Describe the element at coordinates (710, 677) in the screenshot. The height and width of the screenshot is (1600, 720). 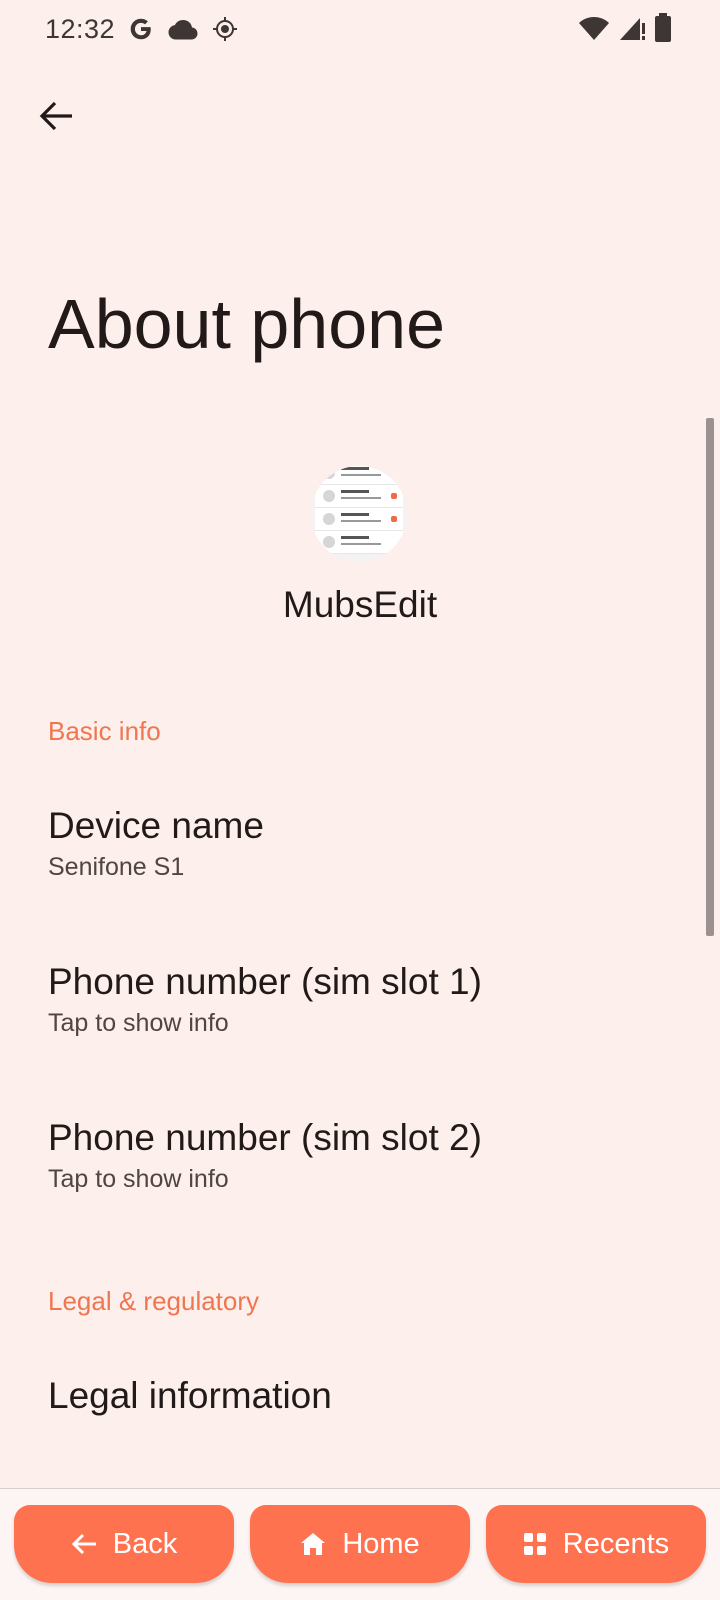
I see `scrollbar` at that location.